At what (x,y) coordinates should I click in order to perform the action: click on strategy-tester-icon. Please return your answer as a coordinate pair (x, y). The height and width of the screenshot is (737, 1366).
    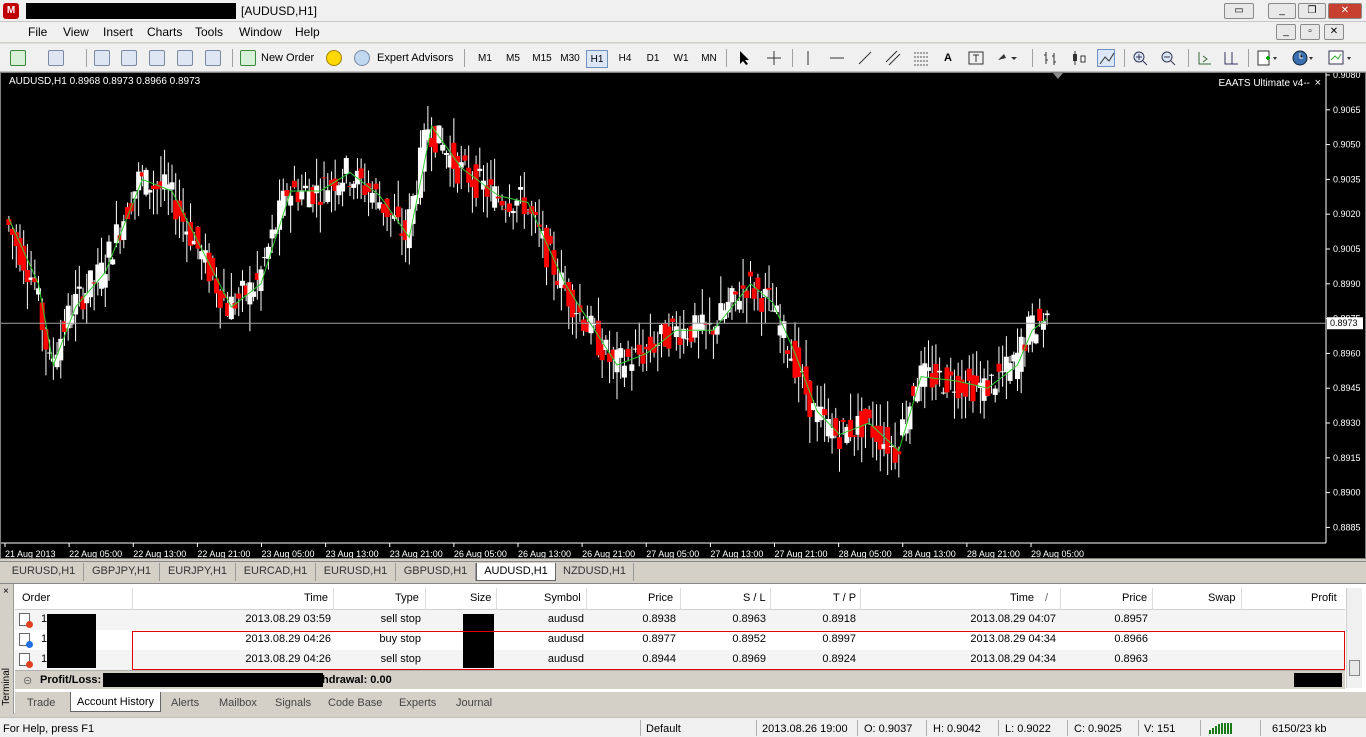
    Looking at the image, I should click on (213, 58).